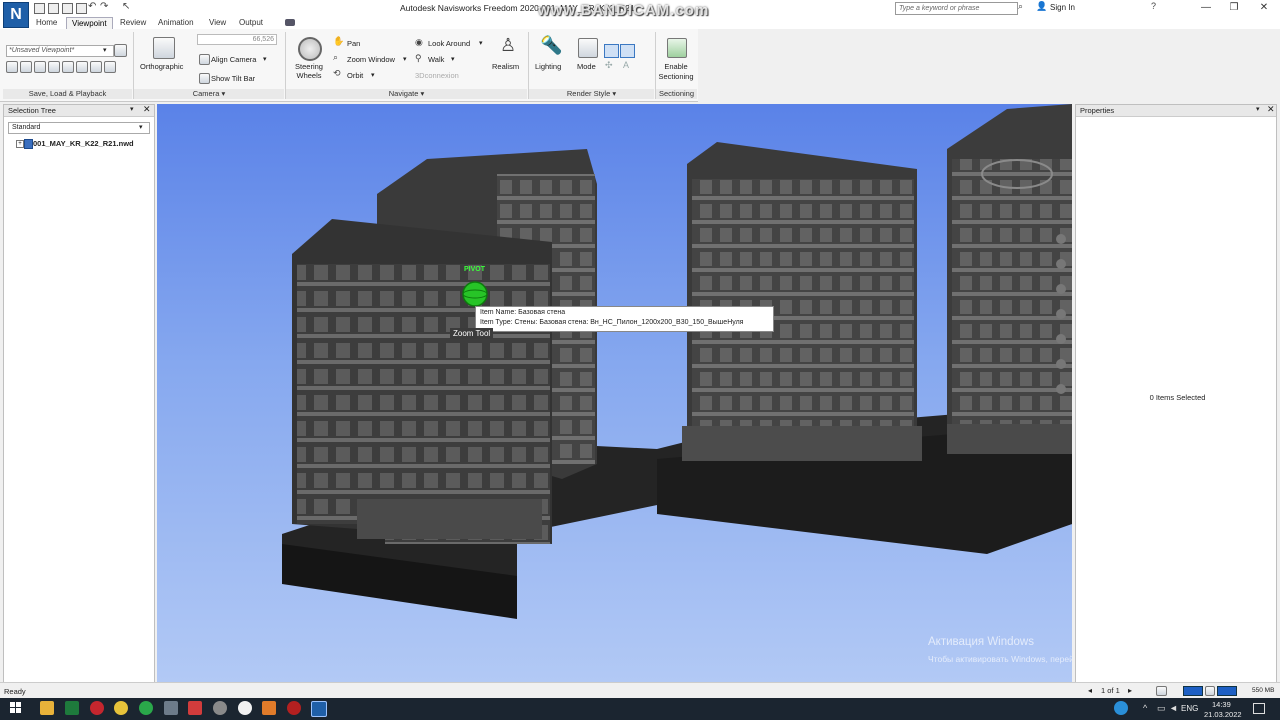  I want to click on notifications-icon, so click(1259, 708).